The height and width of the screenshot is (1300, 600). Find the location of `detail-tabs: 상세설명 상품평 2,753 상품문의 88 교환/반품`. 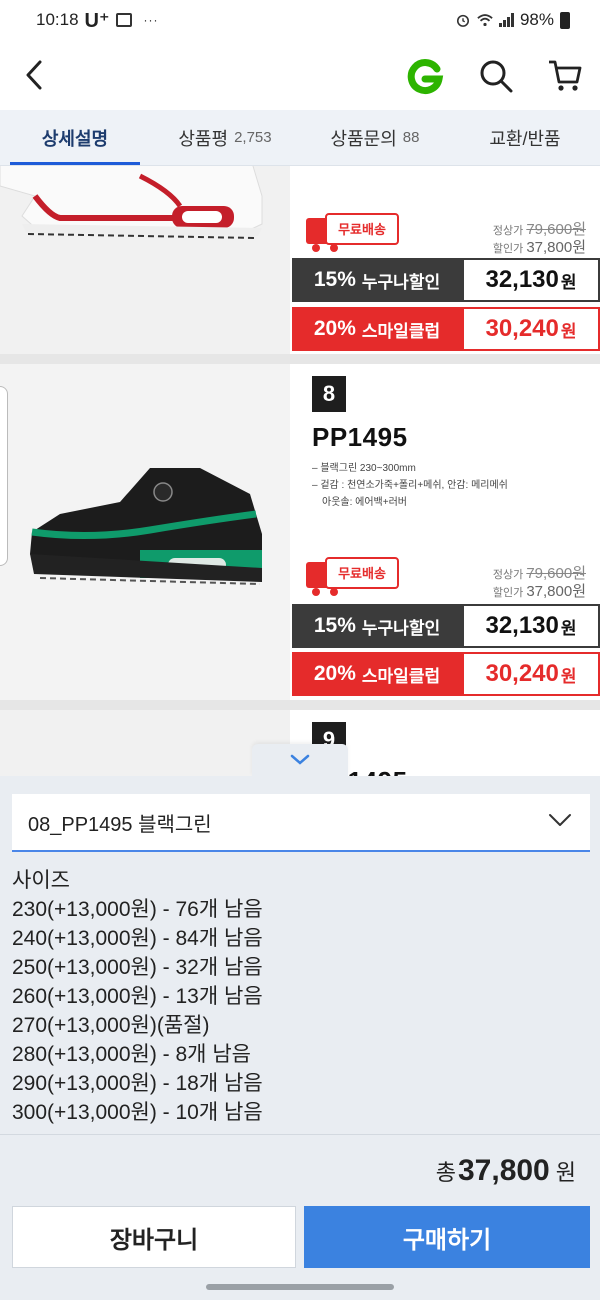

detail-tabs: 상세설명 상품평 2,753 상품문의 88 교환/반품 is located at coordinates (300, 138).